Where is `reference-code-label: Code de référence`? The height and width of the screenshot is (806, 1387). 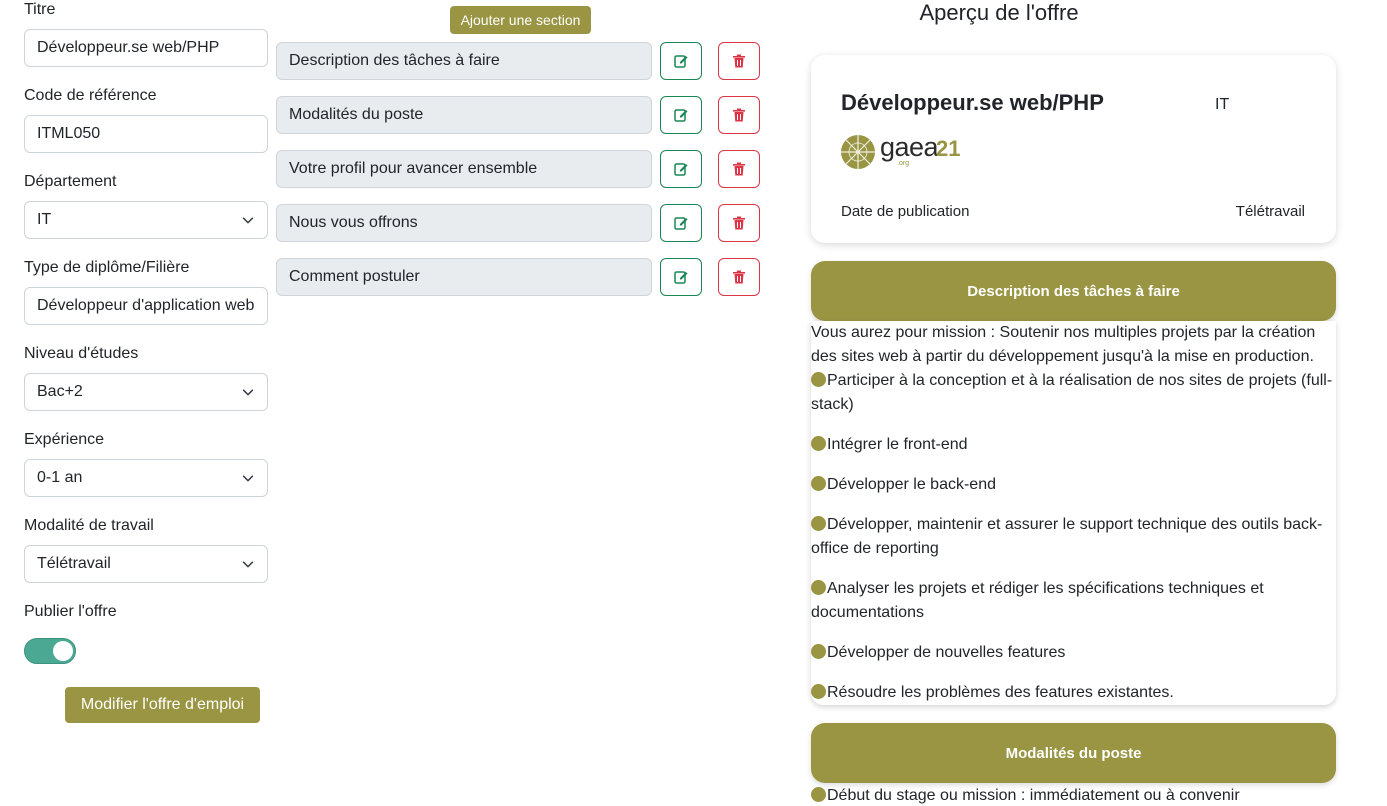
reference-code-label: Code de référence is located at coordinates (90, 95).